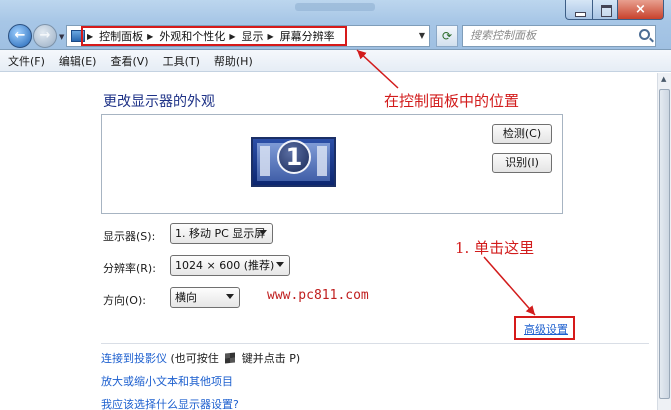 The image size is (671, 410). What do you see at coordinates (452, 101) in the screenshot?
I see `annotation-location: 在控制面板中的位置` at bounding box center [452, 101].